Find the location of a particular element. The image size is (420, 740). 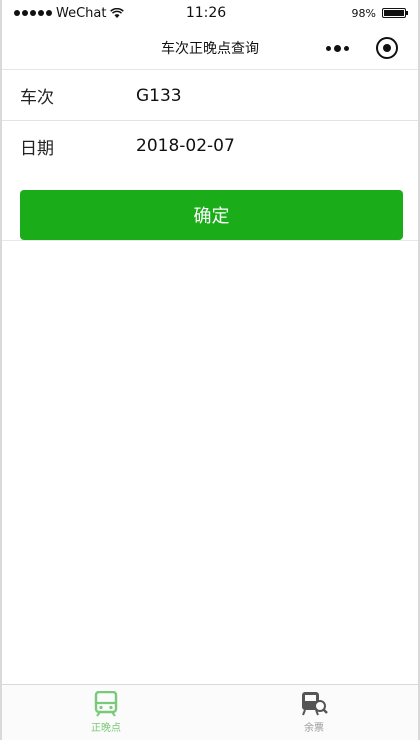

confirm-button: 确定 is located at coordinates (211, 215).